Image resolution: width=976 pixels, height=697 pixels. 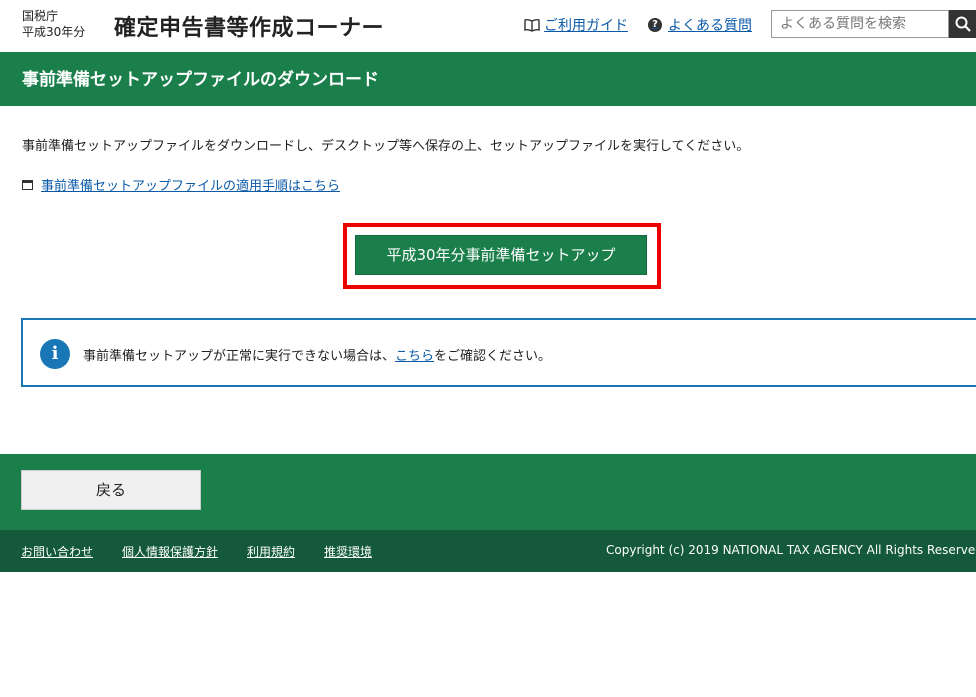 I want to click on guide-link: ご利用ガイド, so click(x=576, y=25).